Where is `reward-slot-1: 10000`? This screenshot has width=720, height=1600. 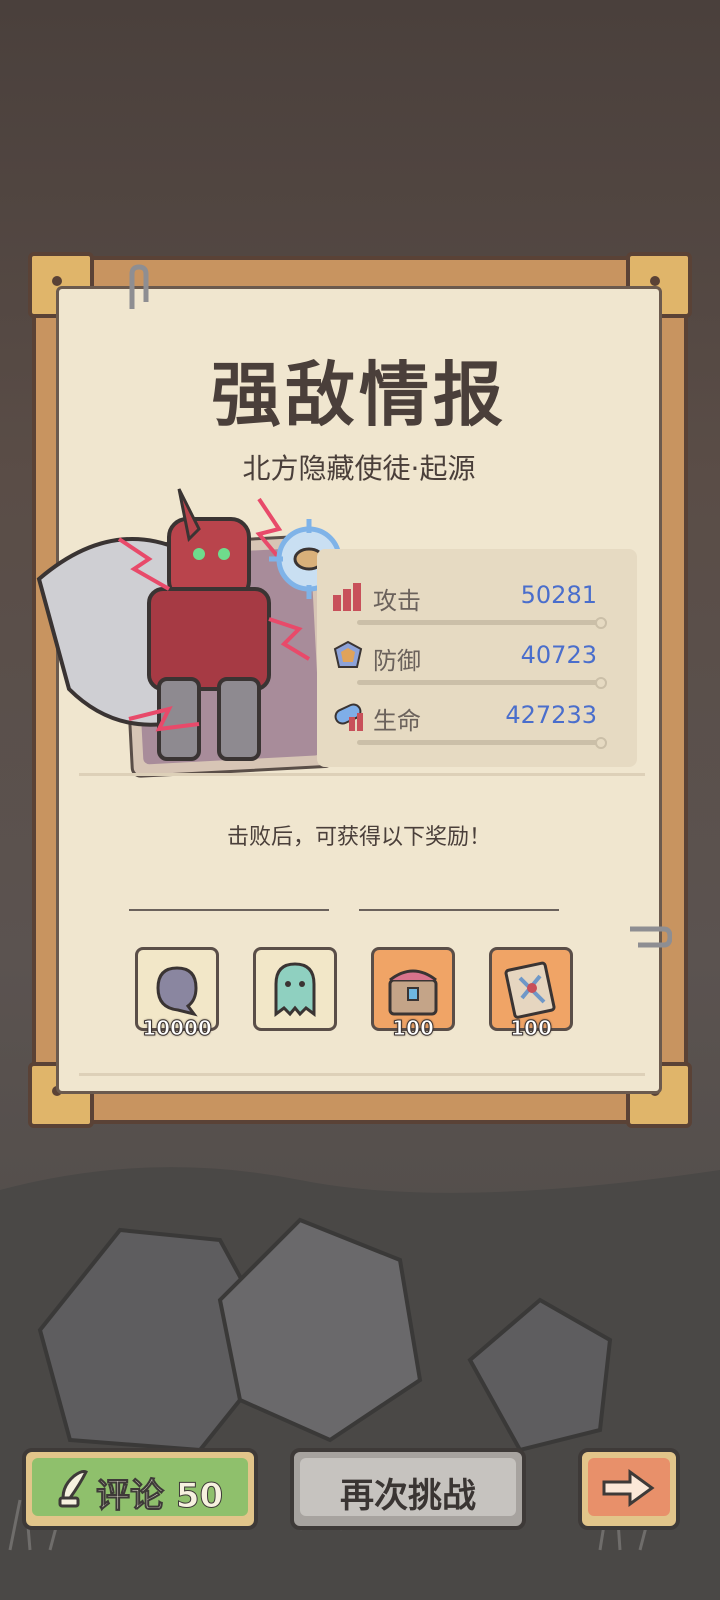
reward-slot-1: 10000 is located at coordinates (177, 994).